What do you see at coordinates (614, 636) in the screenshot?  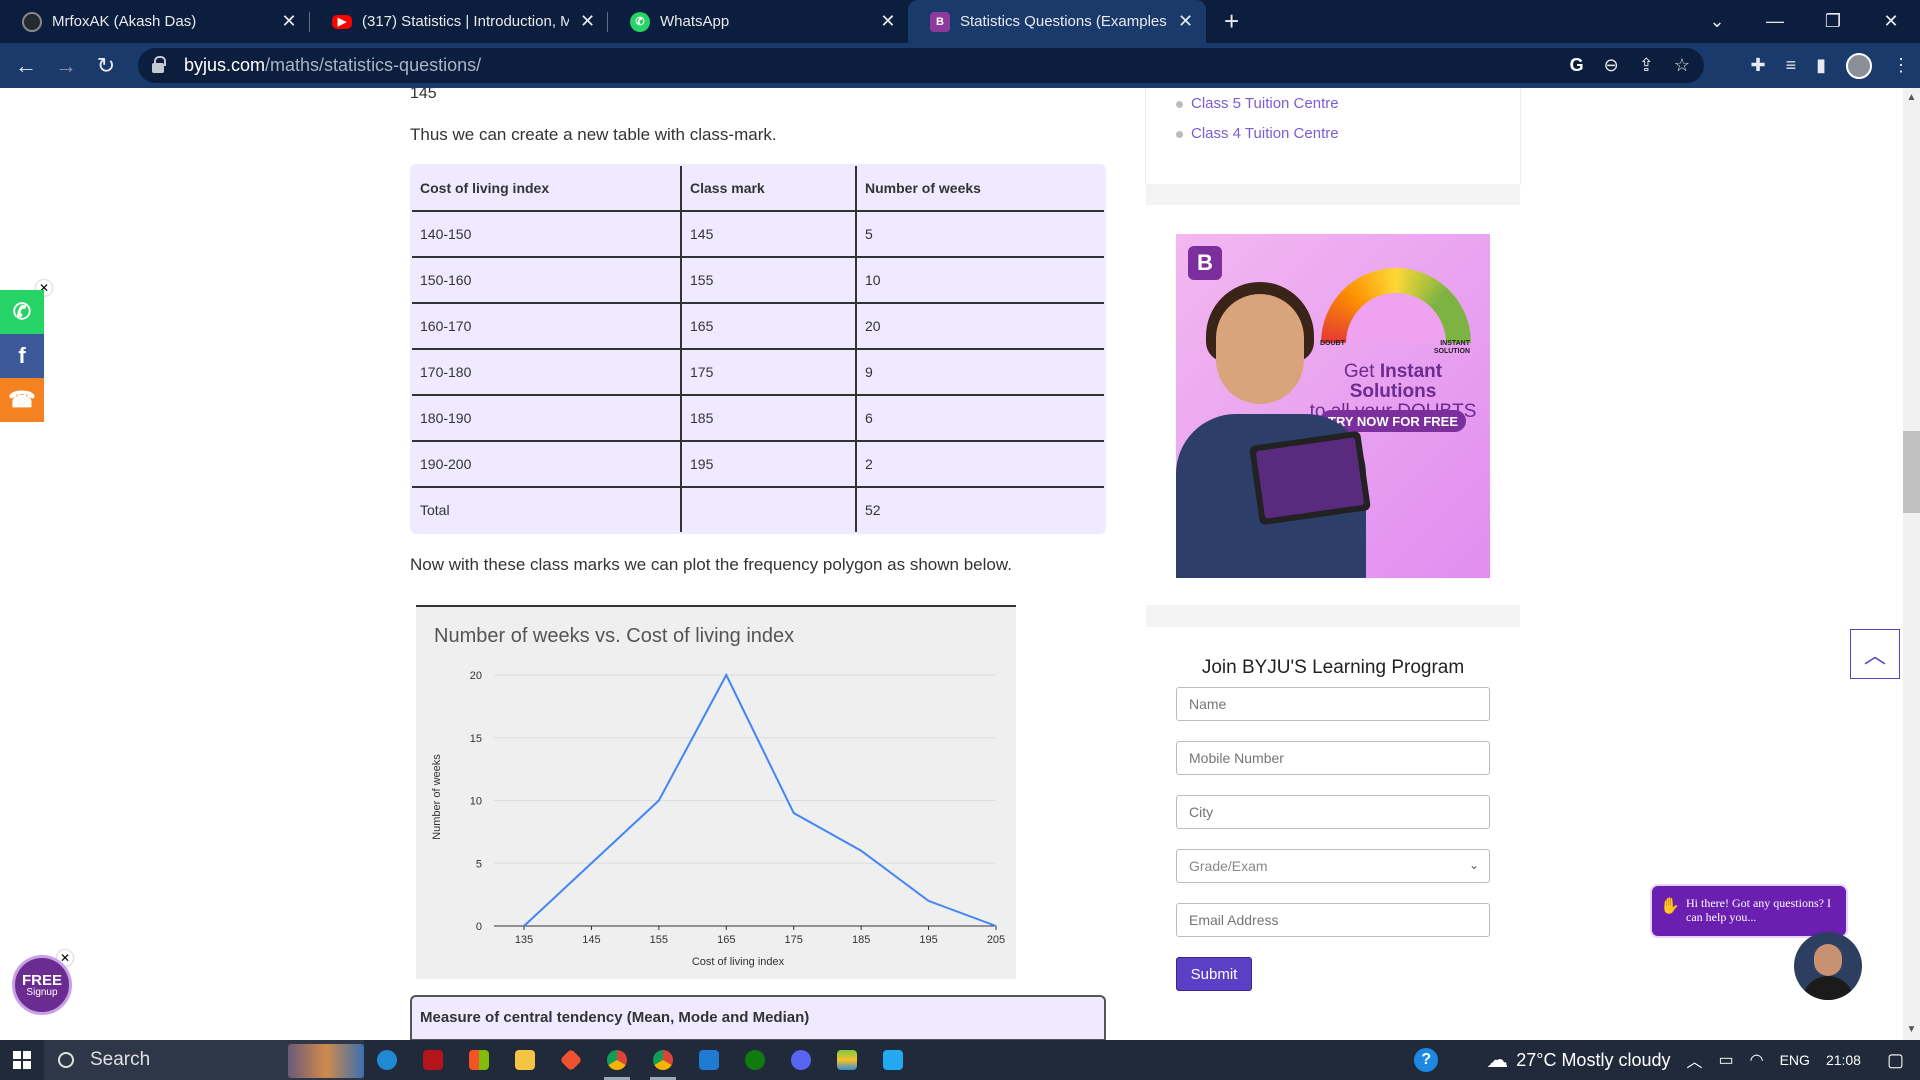 I see `chart-title: Number of weeks vs. Cost of living index` at bounding box center [614, 636].